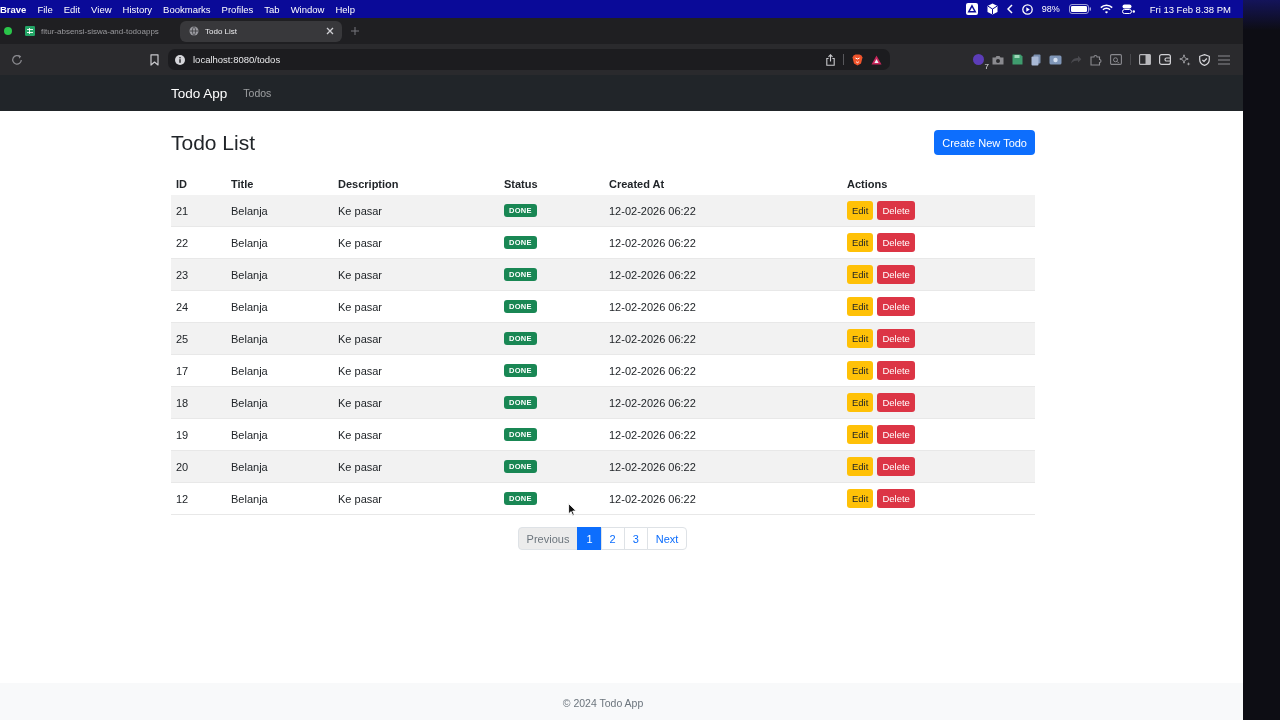 This screenshot has width=1280, height=720. What do you see at coordinates (257, 93) in the screenshot?
I see `nav-link: Todos` at bounding box center [257, 93].